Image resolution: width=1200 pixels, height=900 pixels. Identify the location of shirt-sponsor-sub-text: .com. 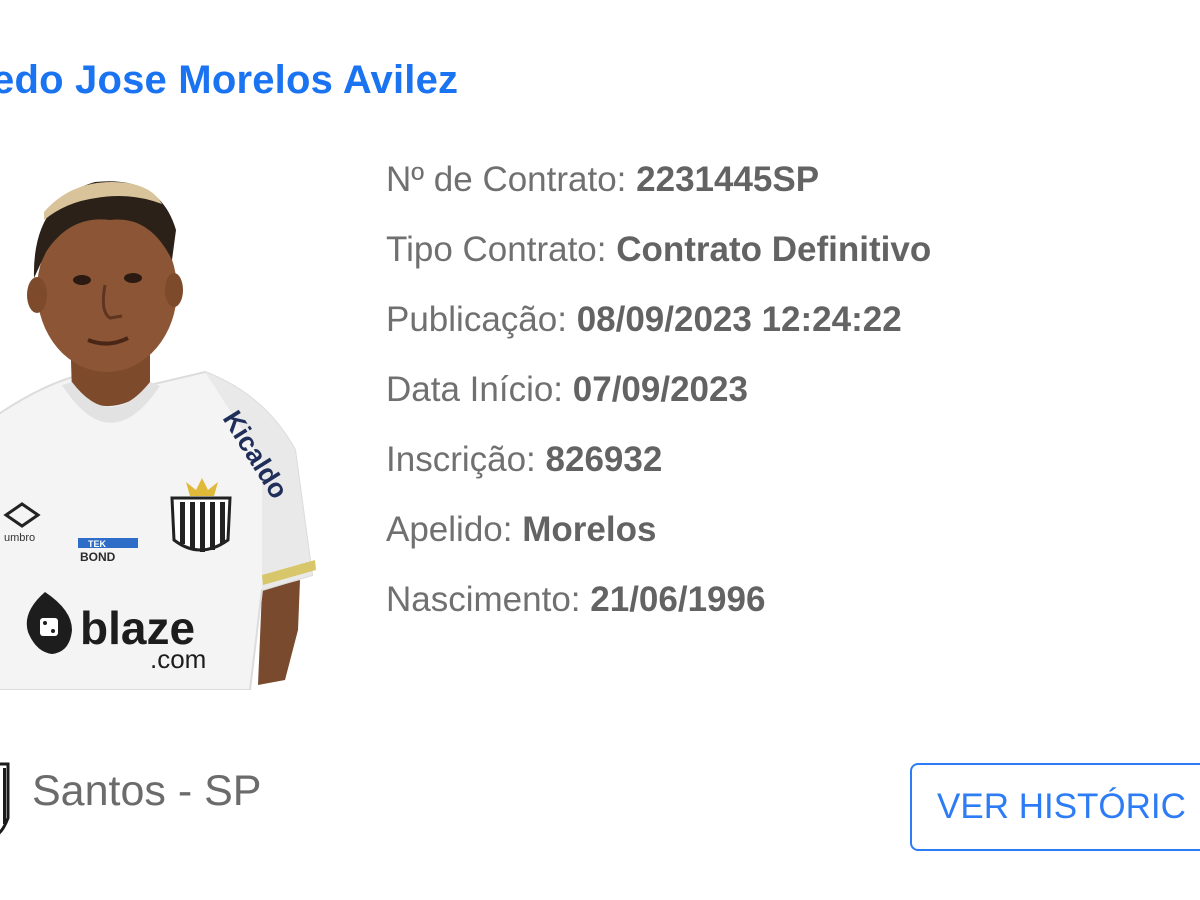
(178, 659).